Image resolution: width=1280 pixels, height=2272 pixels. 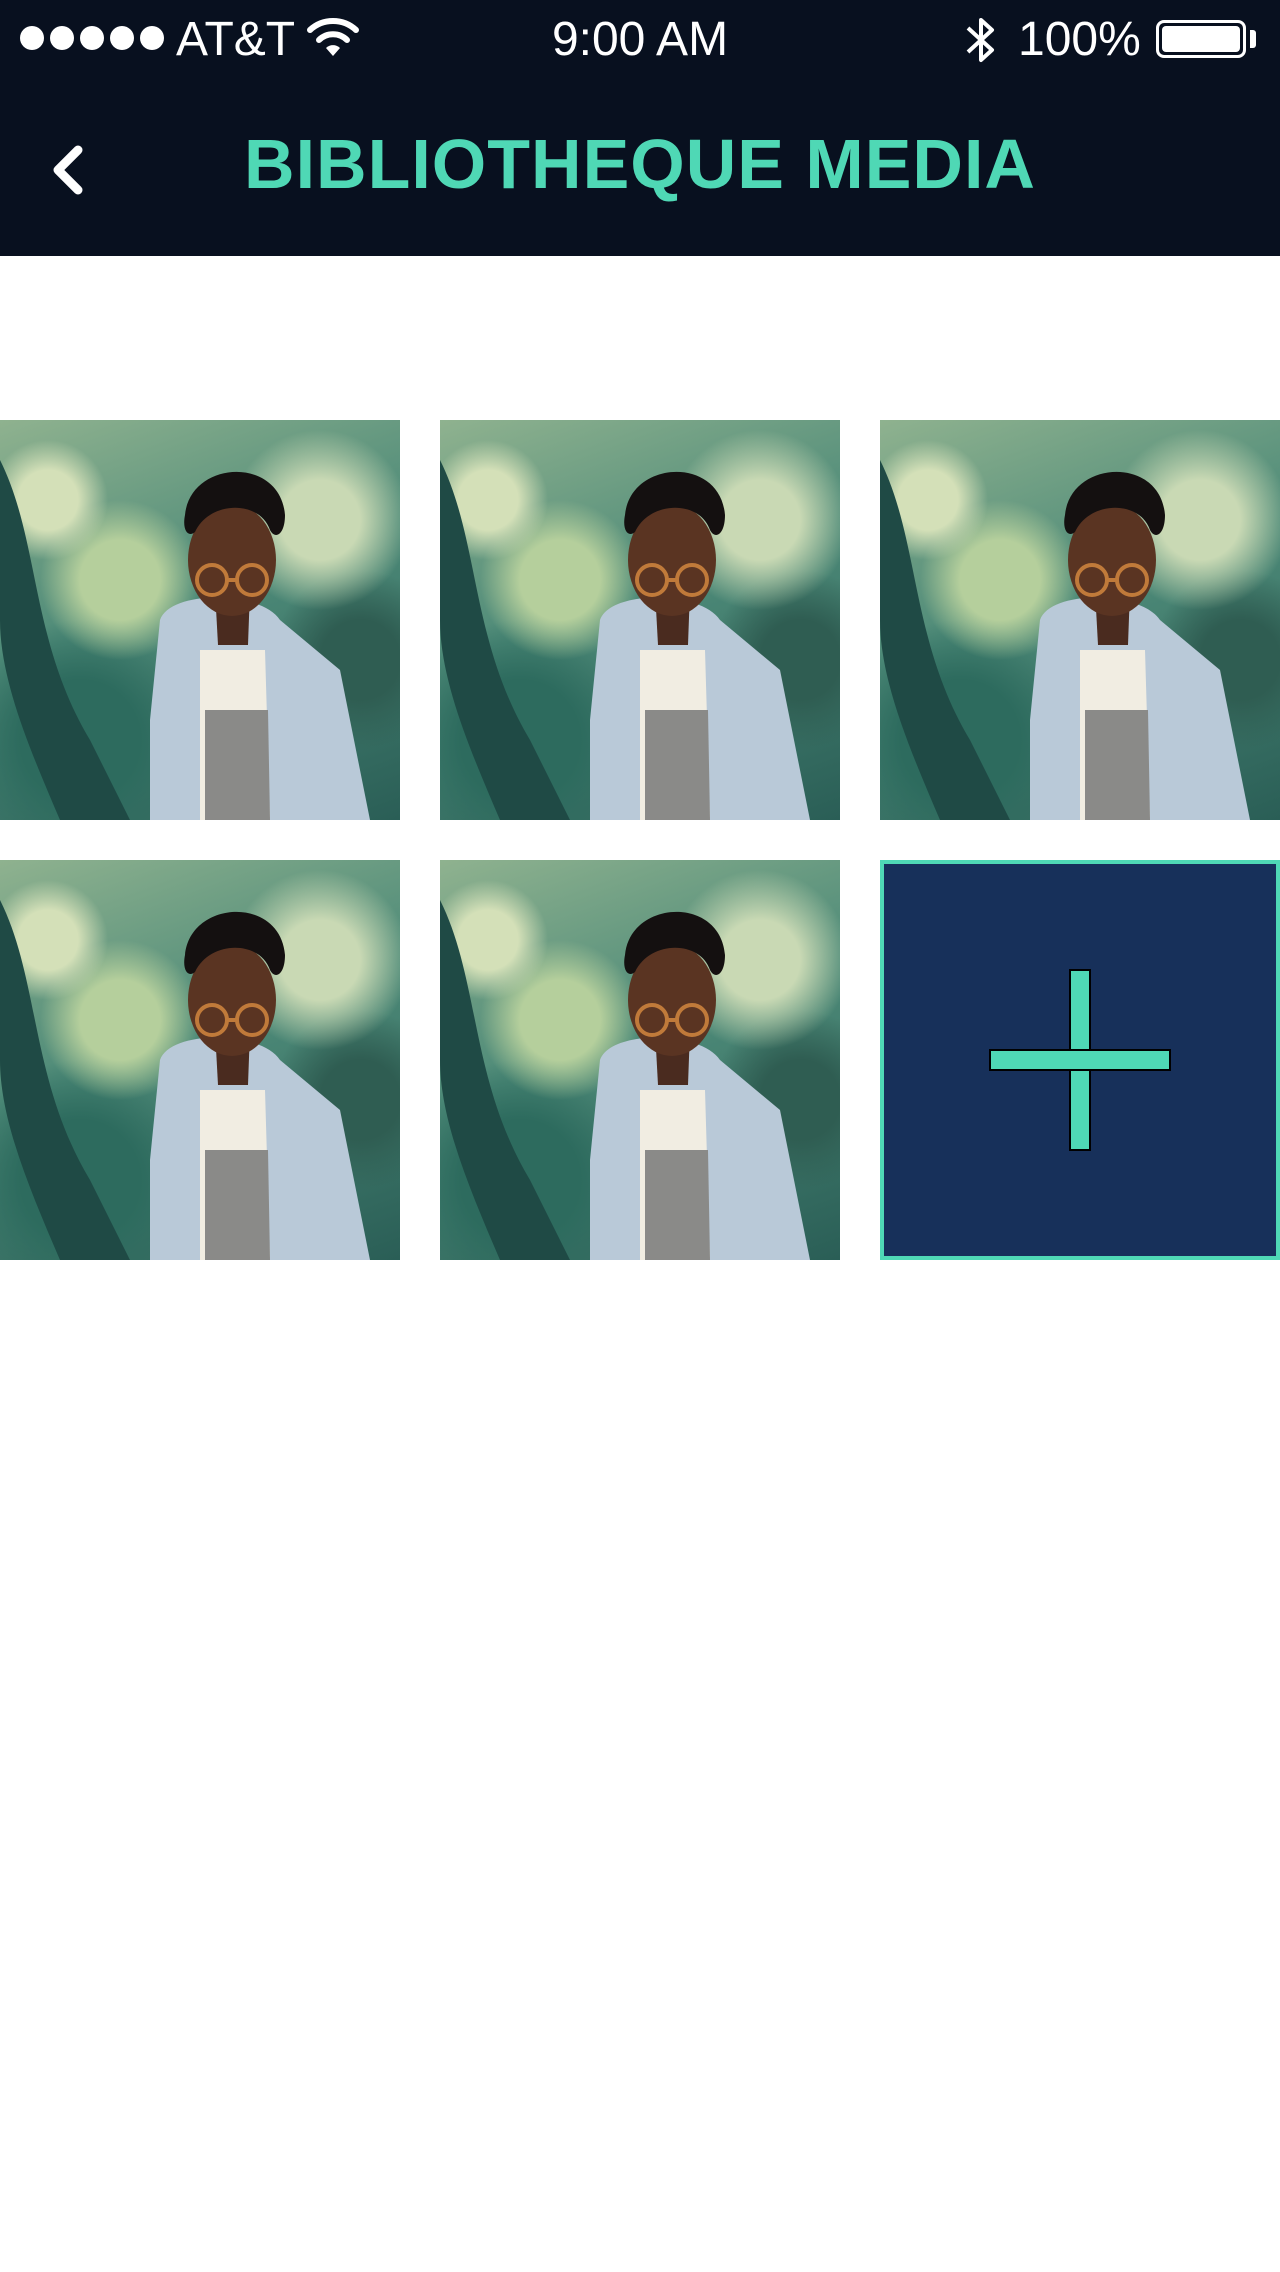 What do you see at coordinates (980, 40) in the screenshot?
I see `bluetooth-icon` at bounding box center [980, 40].